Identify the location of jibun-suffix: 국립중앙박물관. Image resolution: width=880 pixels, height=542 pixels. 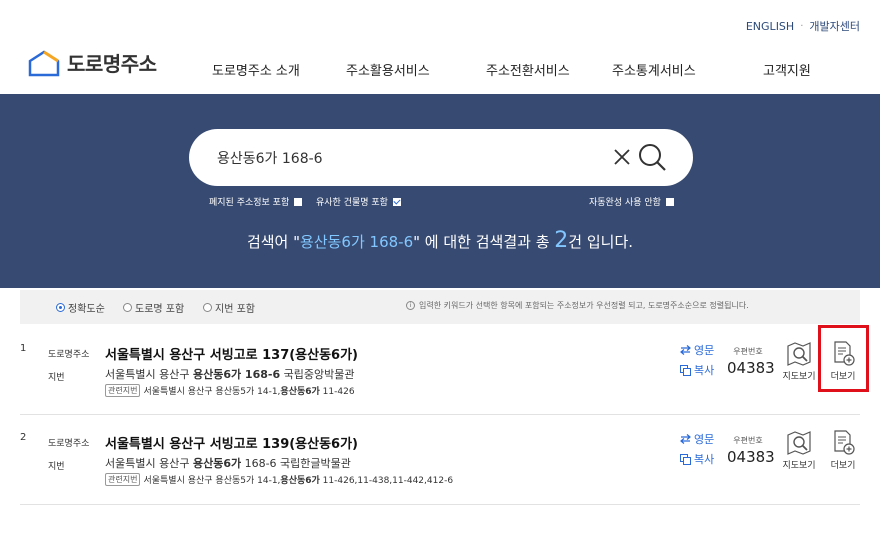
(317, 374).